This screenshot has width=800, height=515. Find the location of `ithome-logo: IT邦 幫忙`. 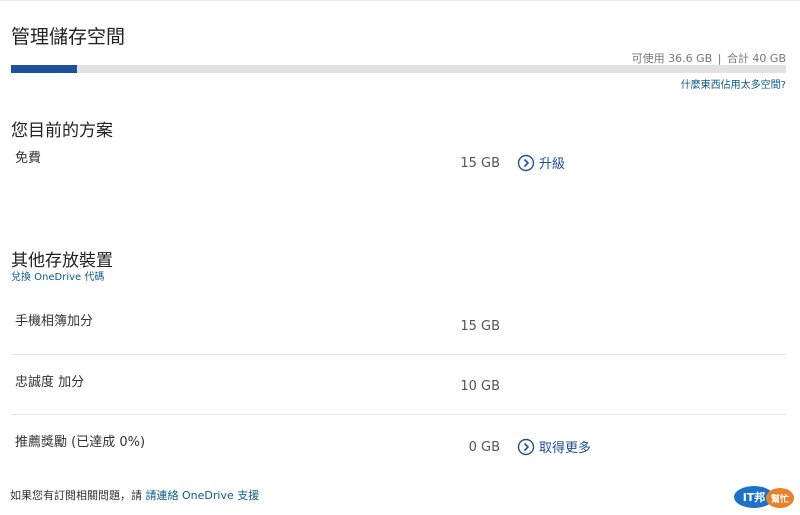

ithome-logo: IT邦 幫忙 is located at coordinates (764, 497).